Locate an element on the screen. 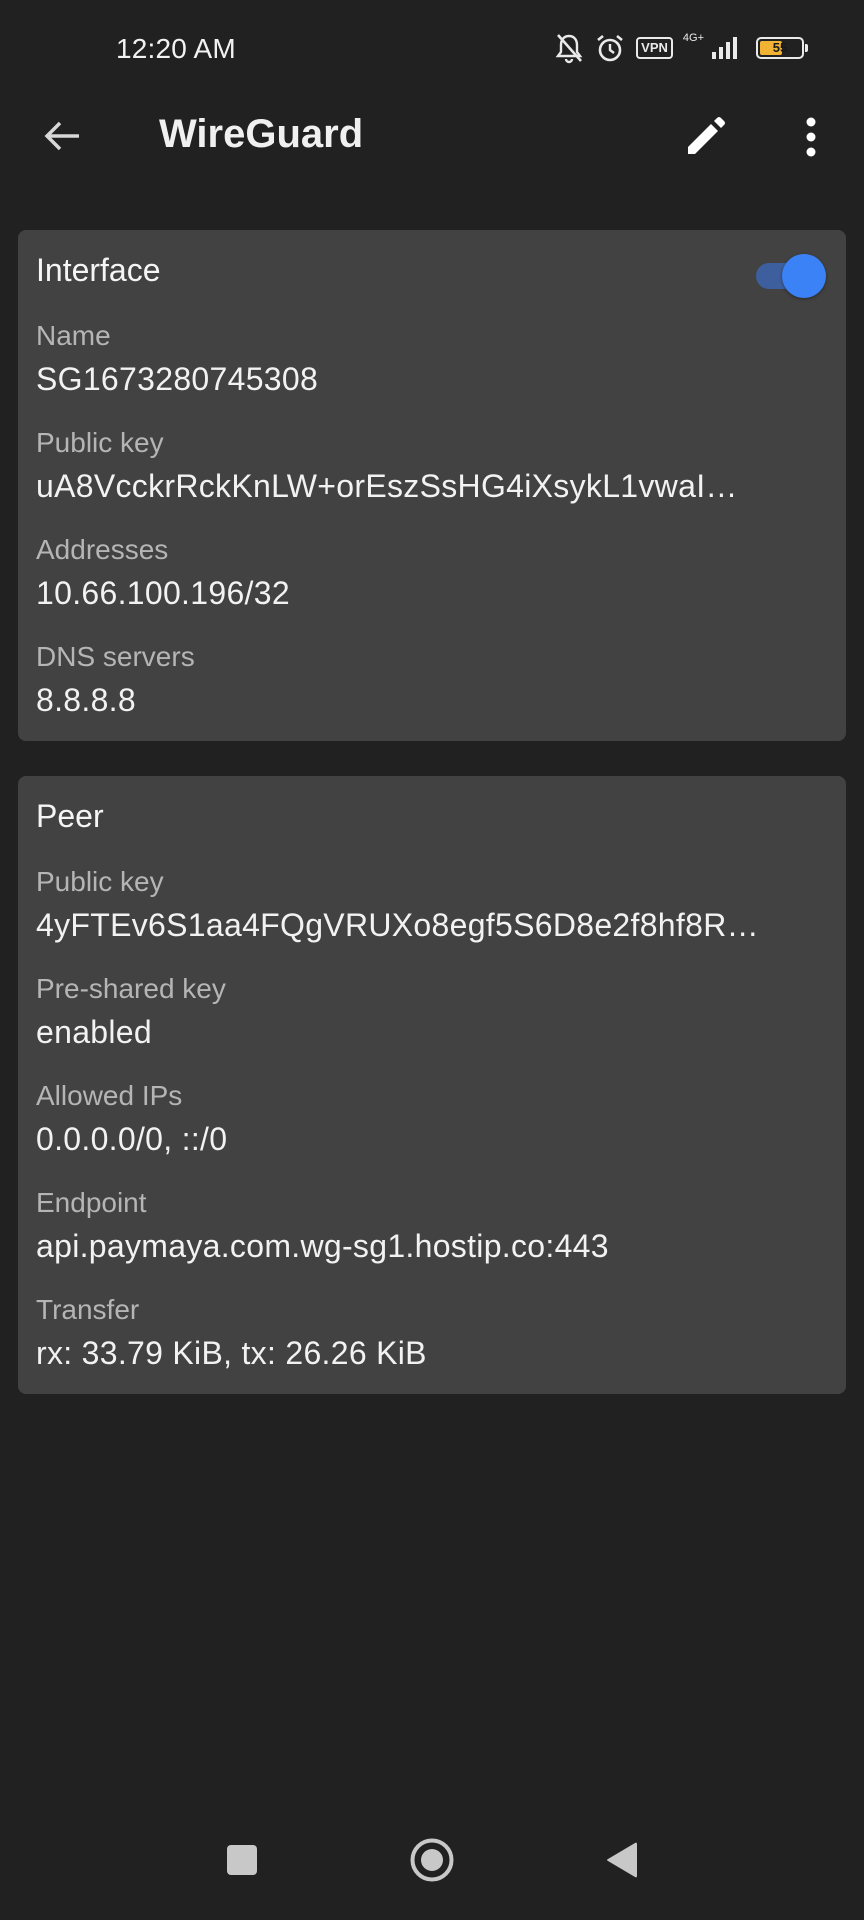  transfer-label: Transfer is located at coordinates (88, 1309).